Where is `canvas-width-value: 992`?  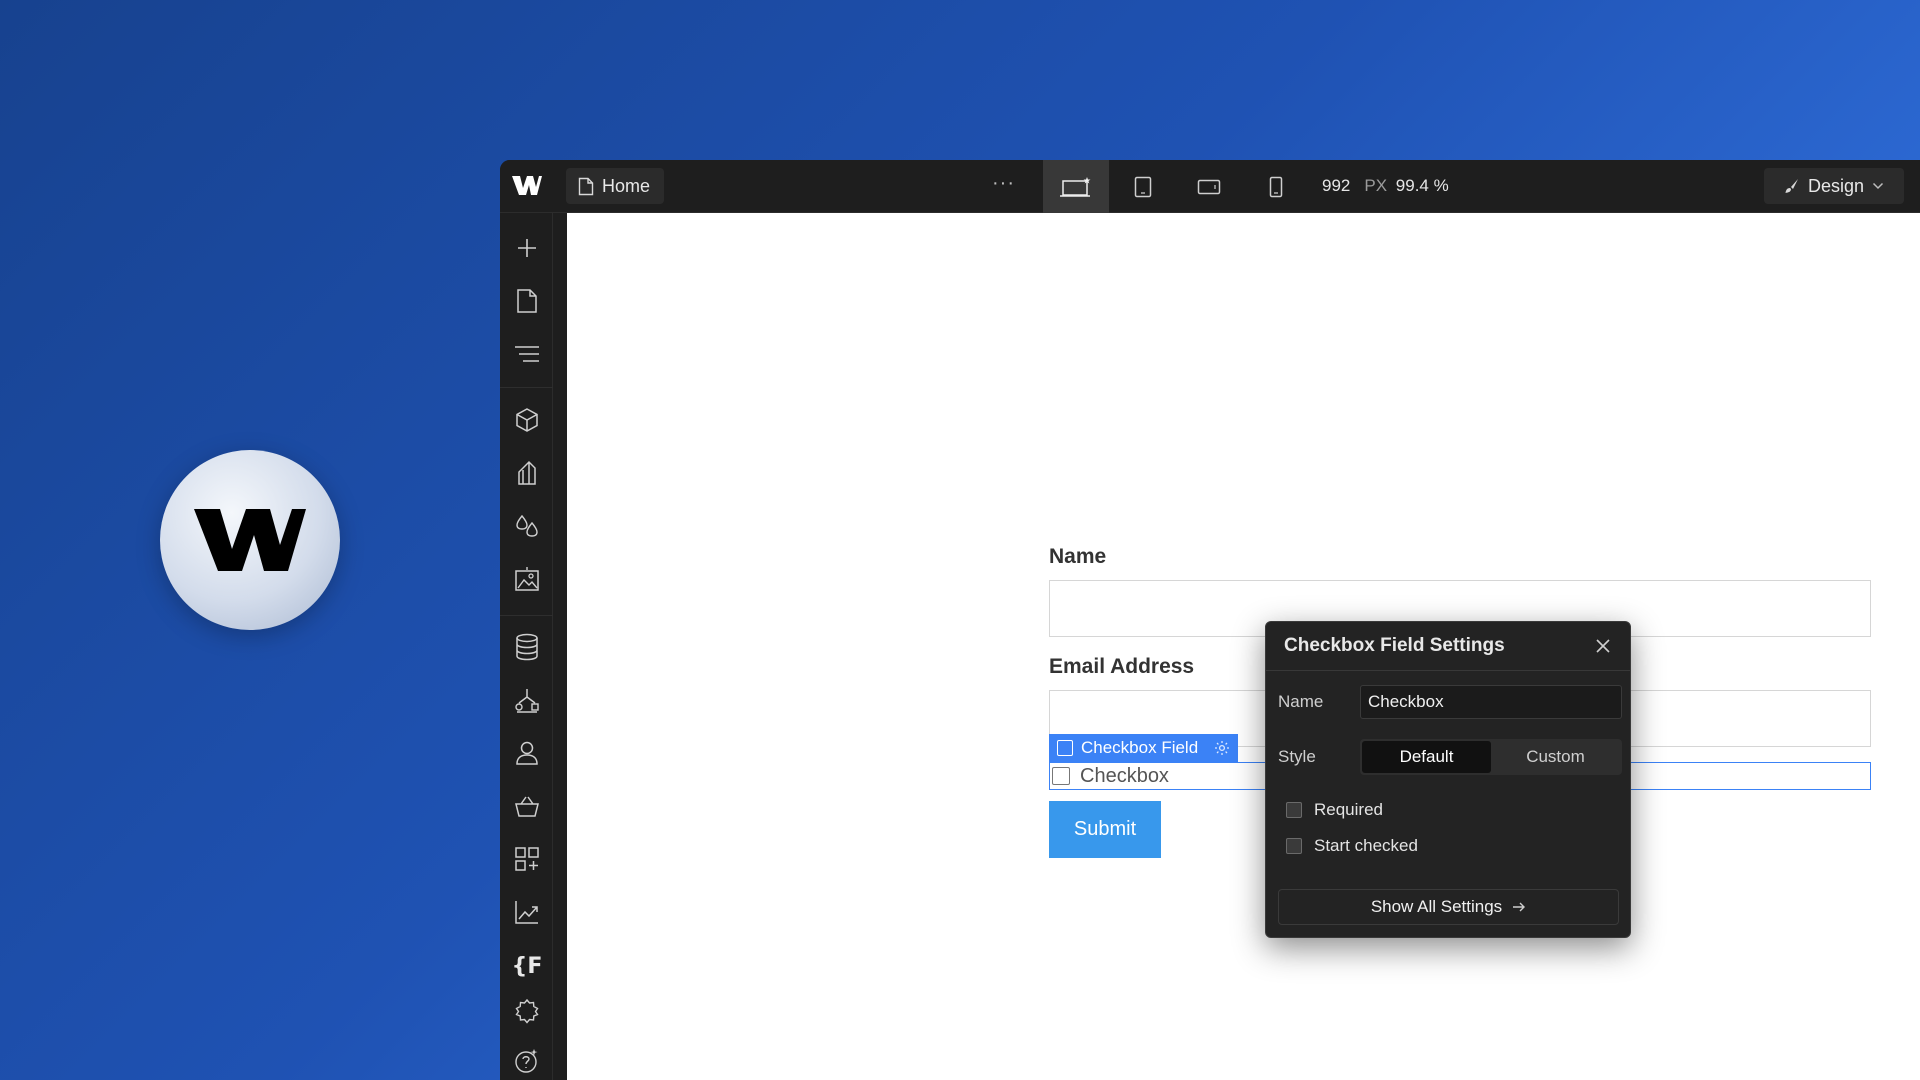 canvas-width-value: 992 is located at coordinates (1336, 185).